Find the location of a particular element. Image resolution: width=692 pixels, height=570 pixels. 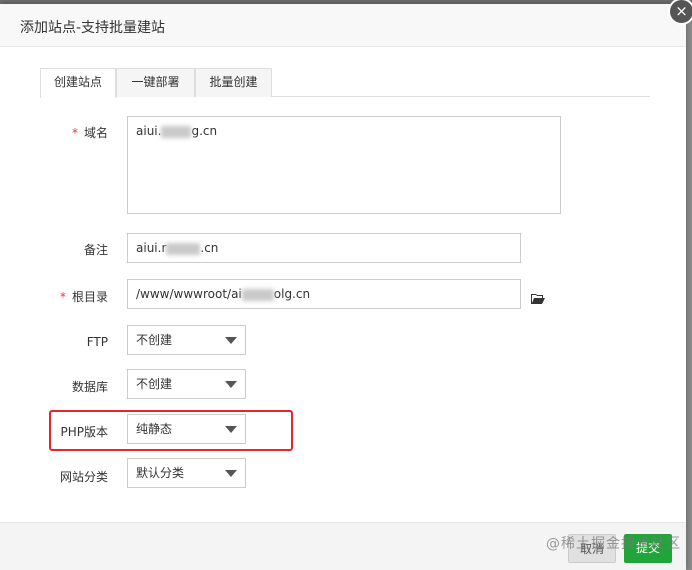

tab-bar: 创建站点 一键部署 批量创建 is located at coordinates (345, 83).